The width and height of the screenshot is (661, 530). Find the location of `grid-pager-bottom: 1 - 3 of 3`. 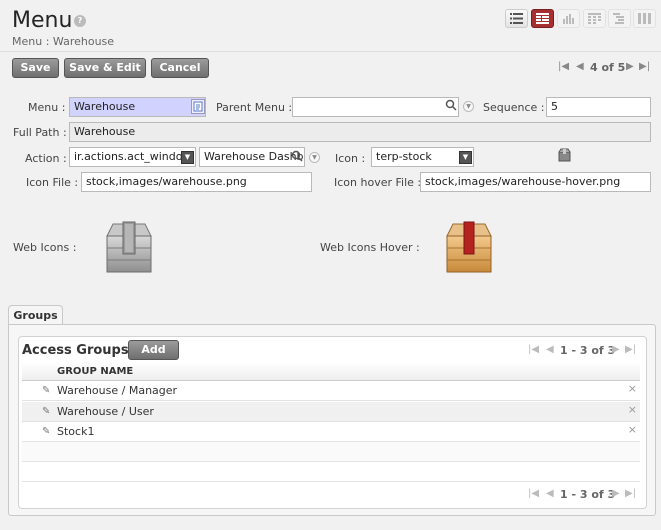

grid-pager-bottom: 1 - 3 of 3 is located at coordinates (588, 494).